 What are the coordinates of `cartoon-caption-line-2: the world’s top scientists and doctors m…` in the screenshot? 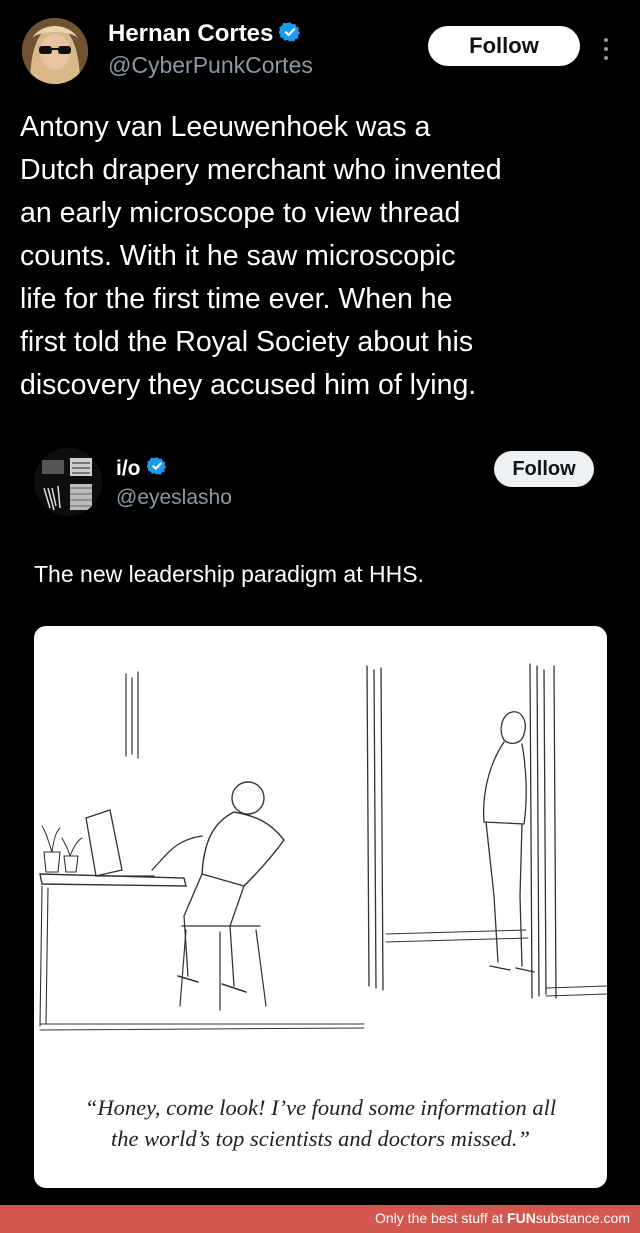 It's located at (320, 1138).